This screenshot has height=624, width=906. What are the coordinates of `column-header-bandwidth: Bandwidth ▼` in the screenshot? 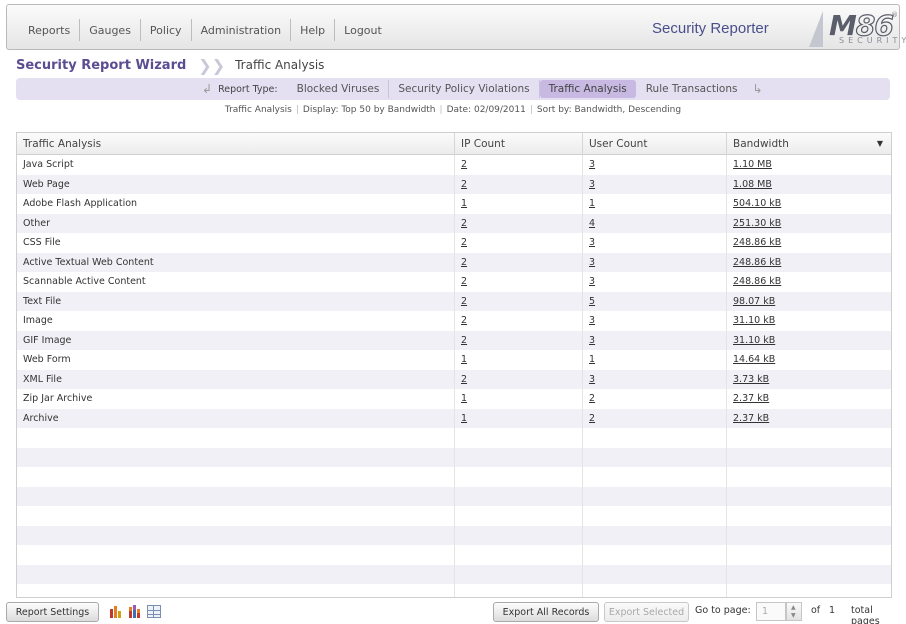 It's located at (809, 144).